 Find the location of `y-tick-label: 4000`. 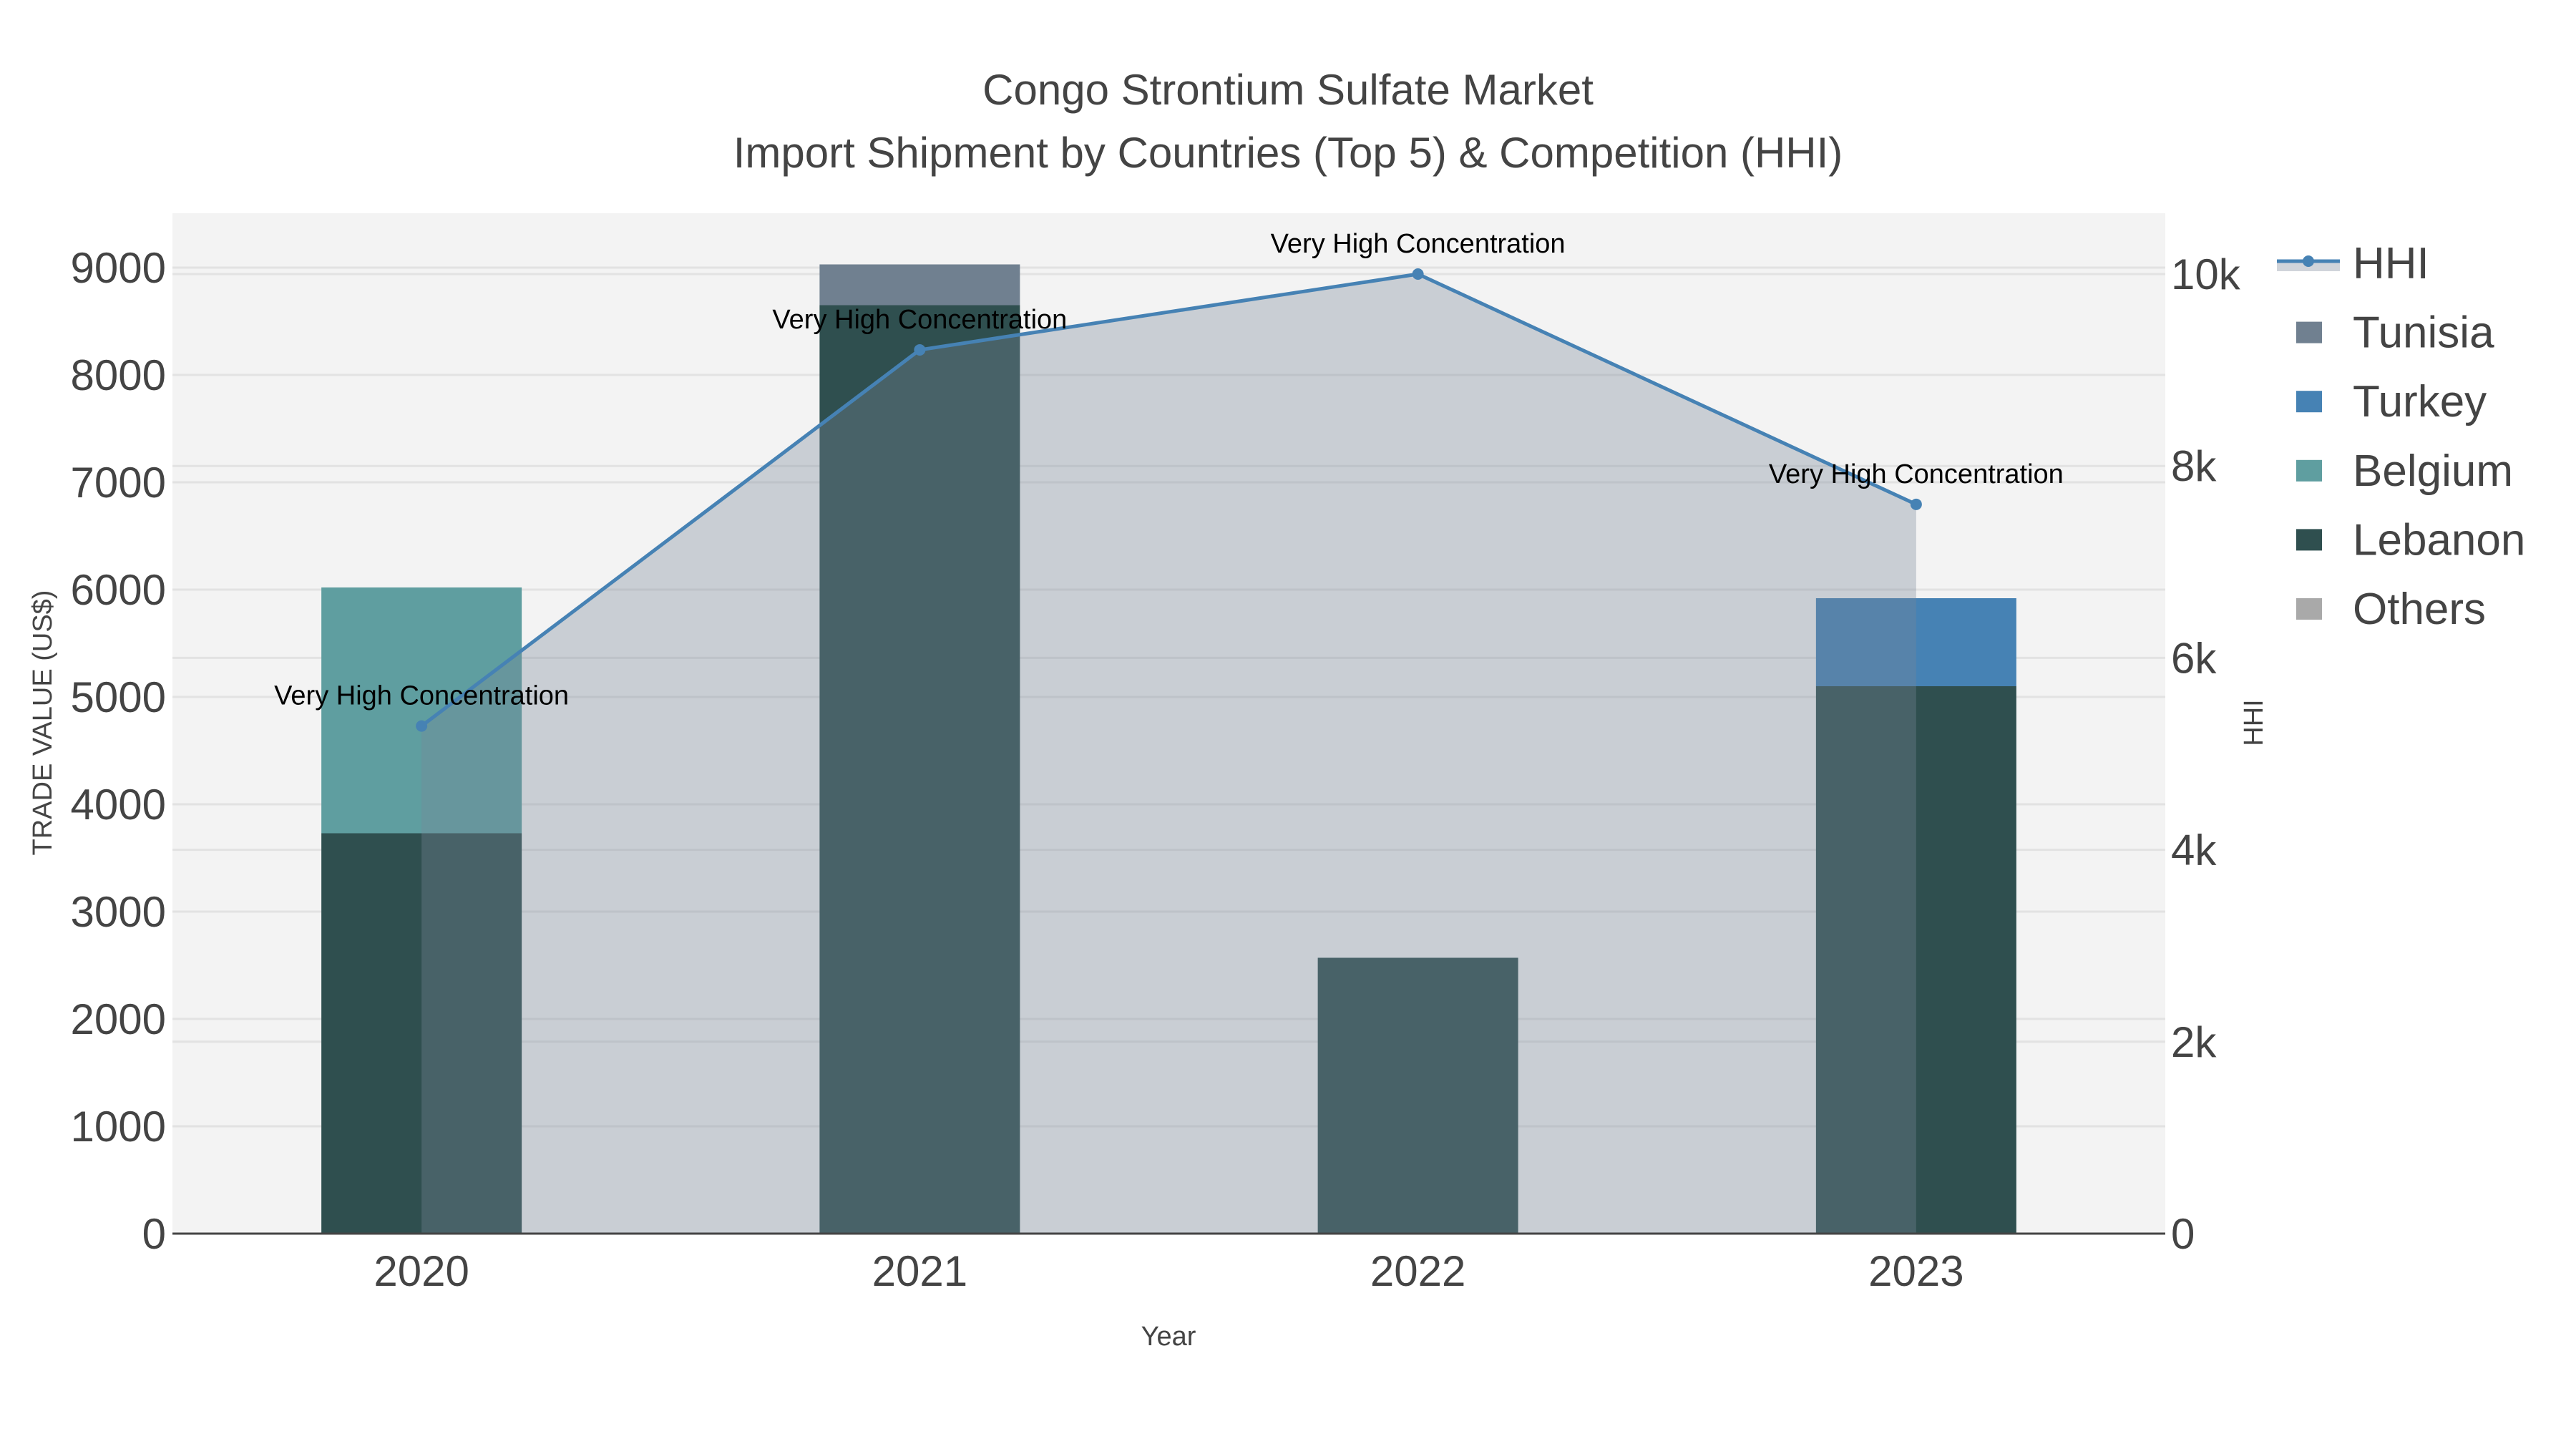

y-tick-label: 4000 is located at coordinates (118, 805).